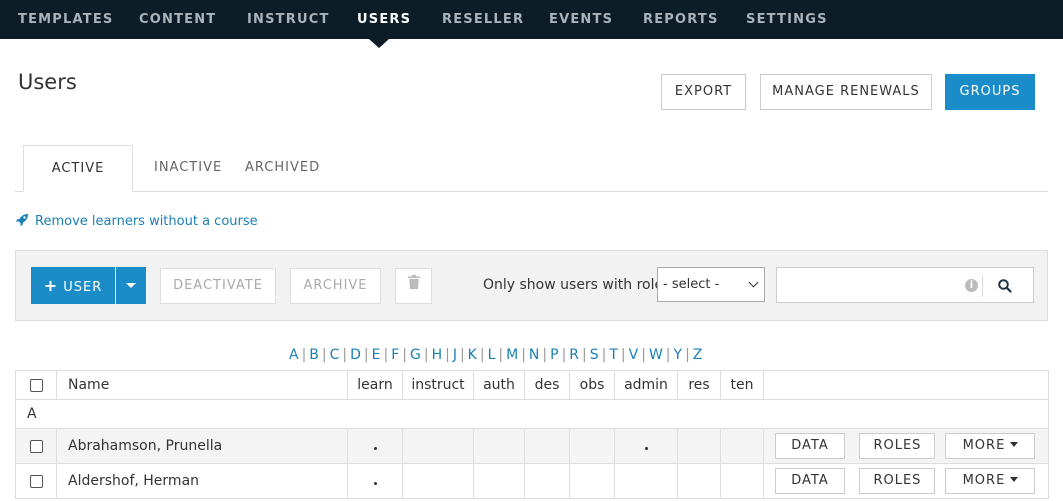 The height and width of the screenshot is (501, 1063). What do you see at coordinates (1005, 286) in the screenshot?
I see `search-icon` at bounding box center [1005, 286].